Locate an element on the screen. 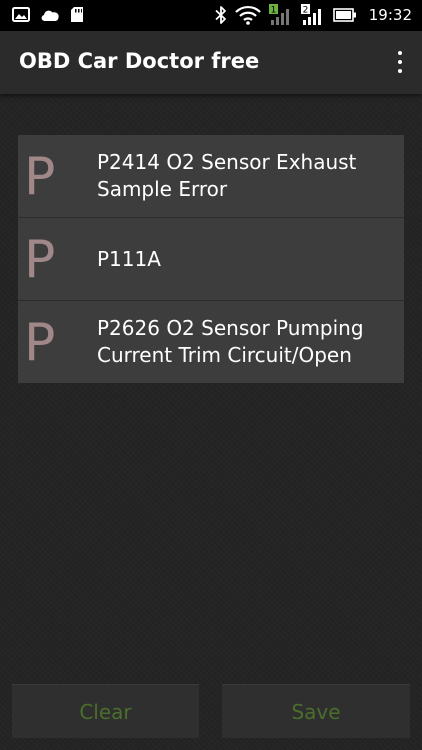 The image size is (422, 750). sd-card-icon is located at coordinates (77, 14).